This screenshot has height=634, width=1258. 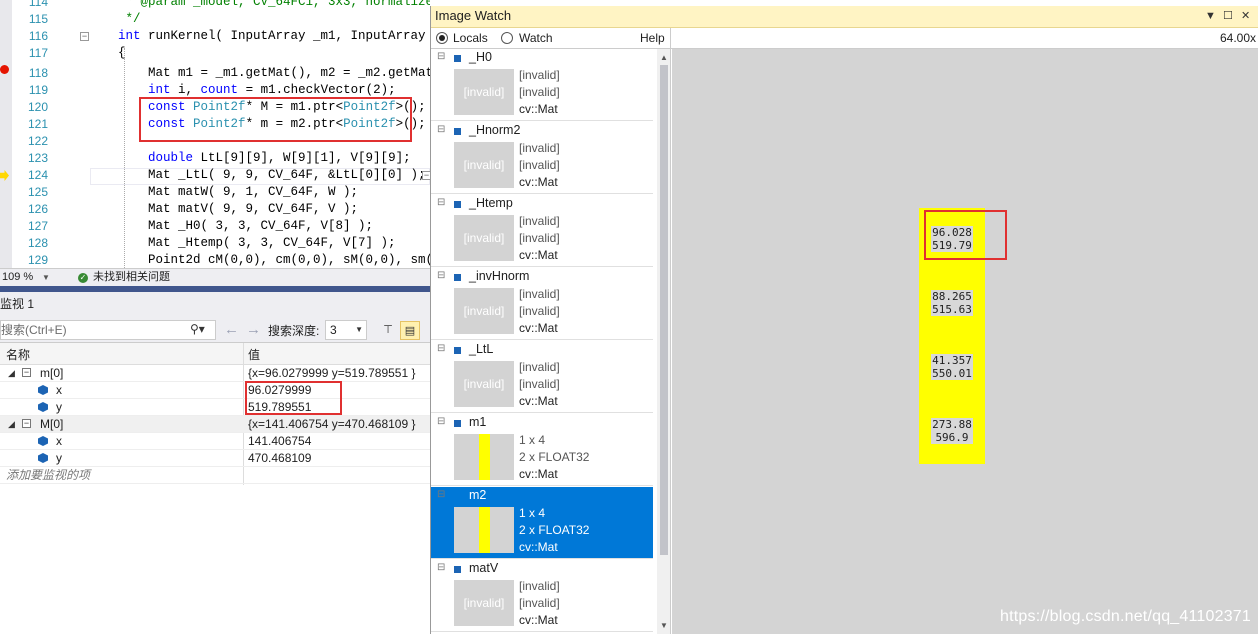 What do you see at coordinates (4, 69) in the screenshot?
I see `breakpoint-icon` at bounding box center [4, 69].